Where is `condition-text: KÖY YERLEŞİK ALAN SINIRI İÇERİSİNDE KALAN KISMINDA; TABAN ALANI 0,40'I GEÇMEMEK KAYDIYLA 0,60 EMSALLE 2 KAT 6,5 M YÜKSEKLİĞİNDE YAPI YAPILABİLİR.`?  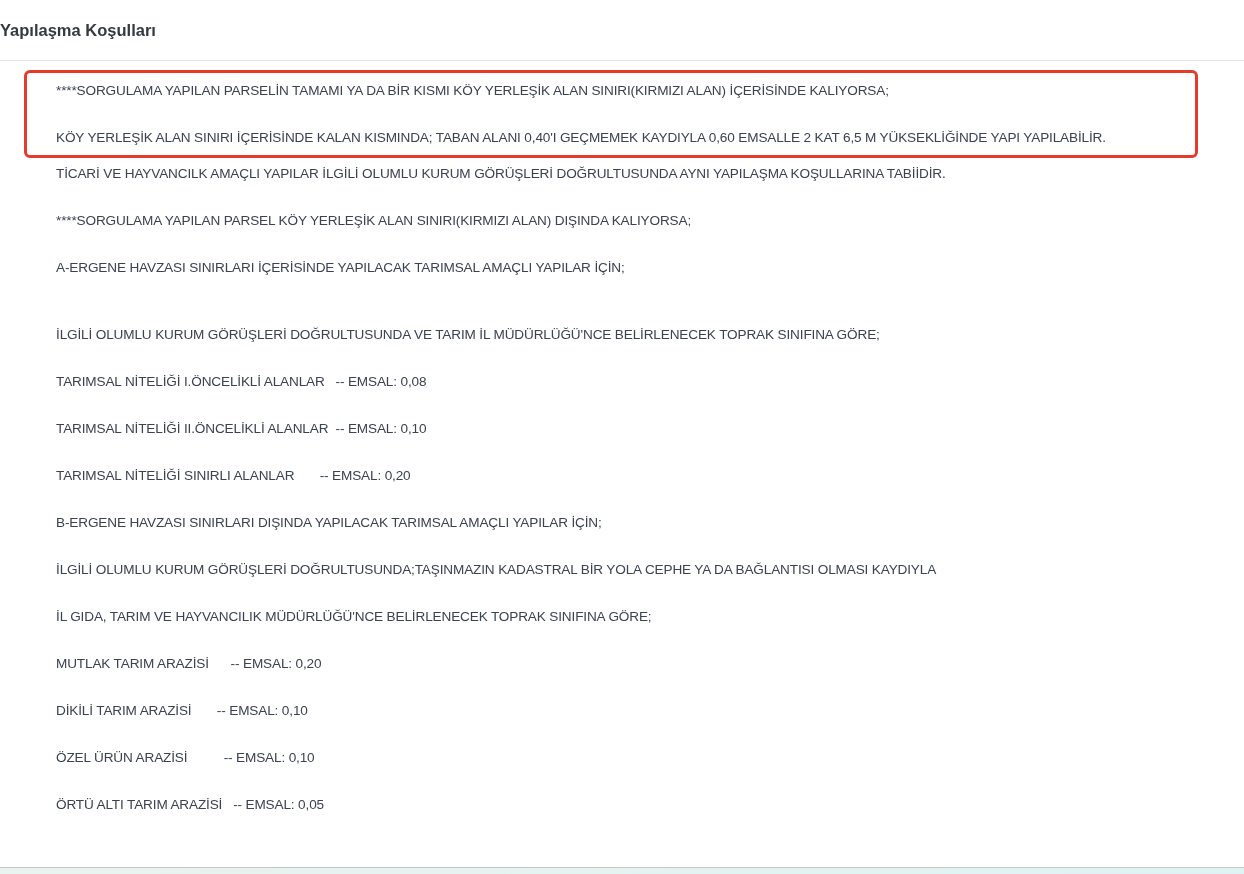 condition-text: KÖY YERLEŞİK ALAN SINIRI İÇERİSİNDE KALAN KISMINDA; TABAN ALANI 0,40'I GEÇMEMEK KAYDIYLA 0,60 EMSALLE 2 KAT 6,5 M YÜKSEKLİĞİNDE YAPI YAPILABİLİR. is located at coordinates (581, 138).